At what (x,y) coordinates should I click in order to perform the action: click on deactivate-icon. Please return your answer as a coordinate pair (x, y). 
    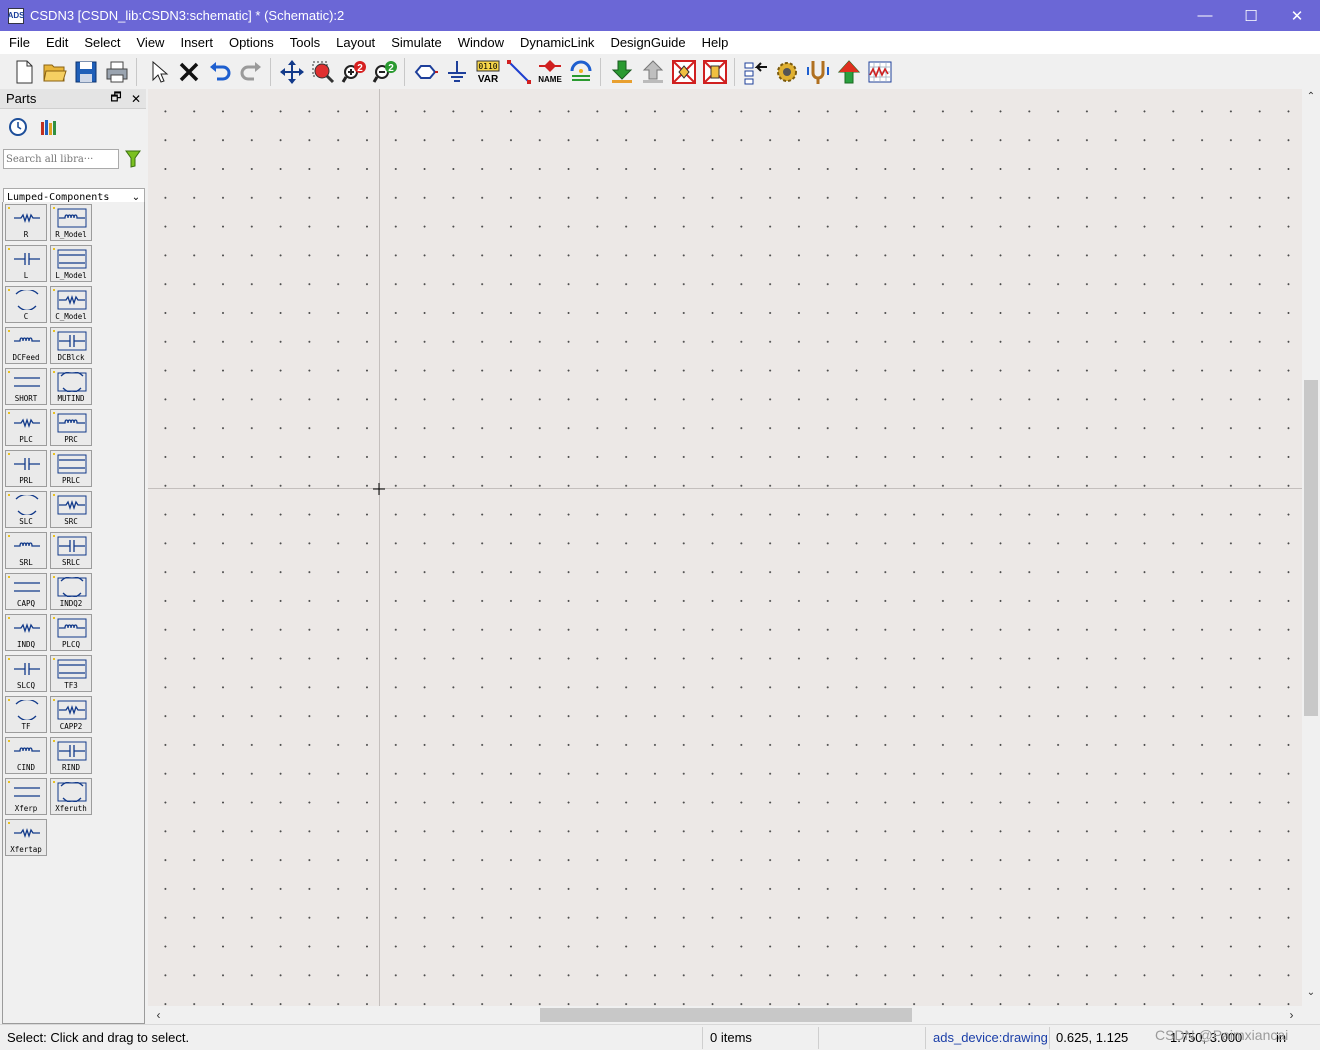
    Looking at the image, I should click on (683, 71).